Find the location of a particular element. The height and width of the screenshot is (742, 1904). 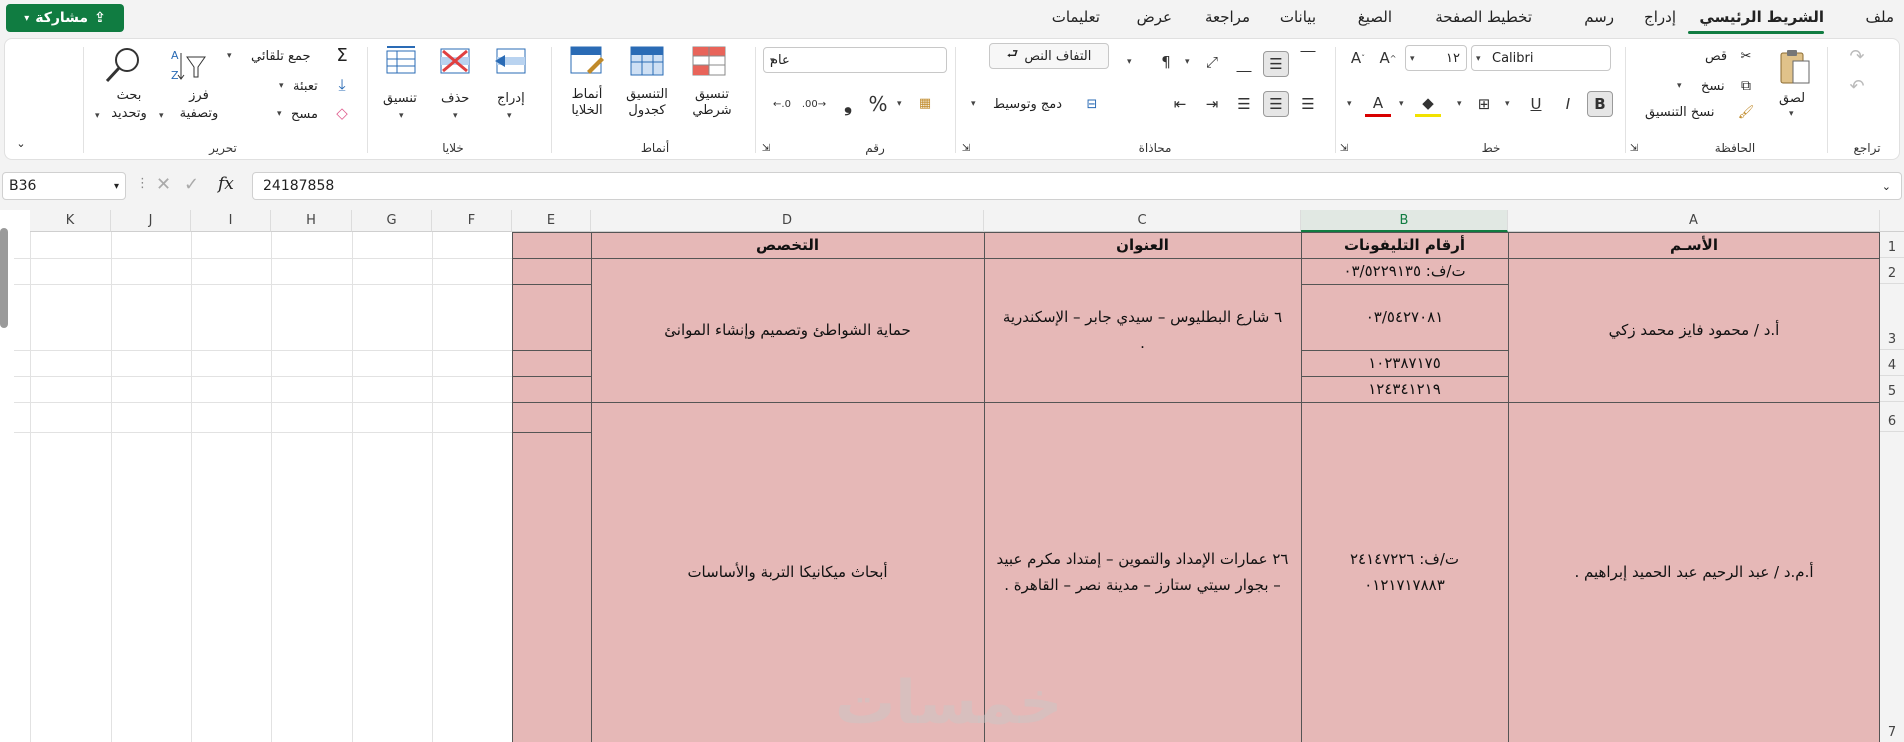

confirm-edit-icon: ✓ is located at coordinates (191, 184).